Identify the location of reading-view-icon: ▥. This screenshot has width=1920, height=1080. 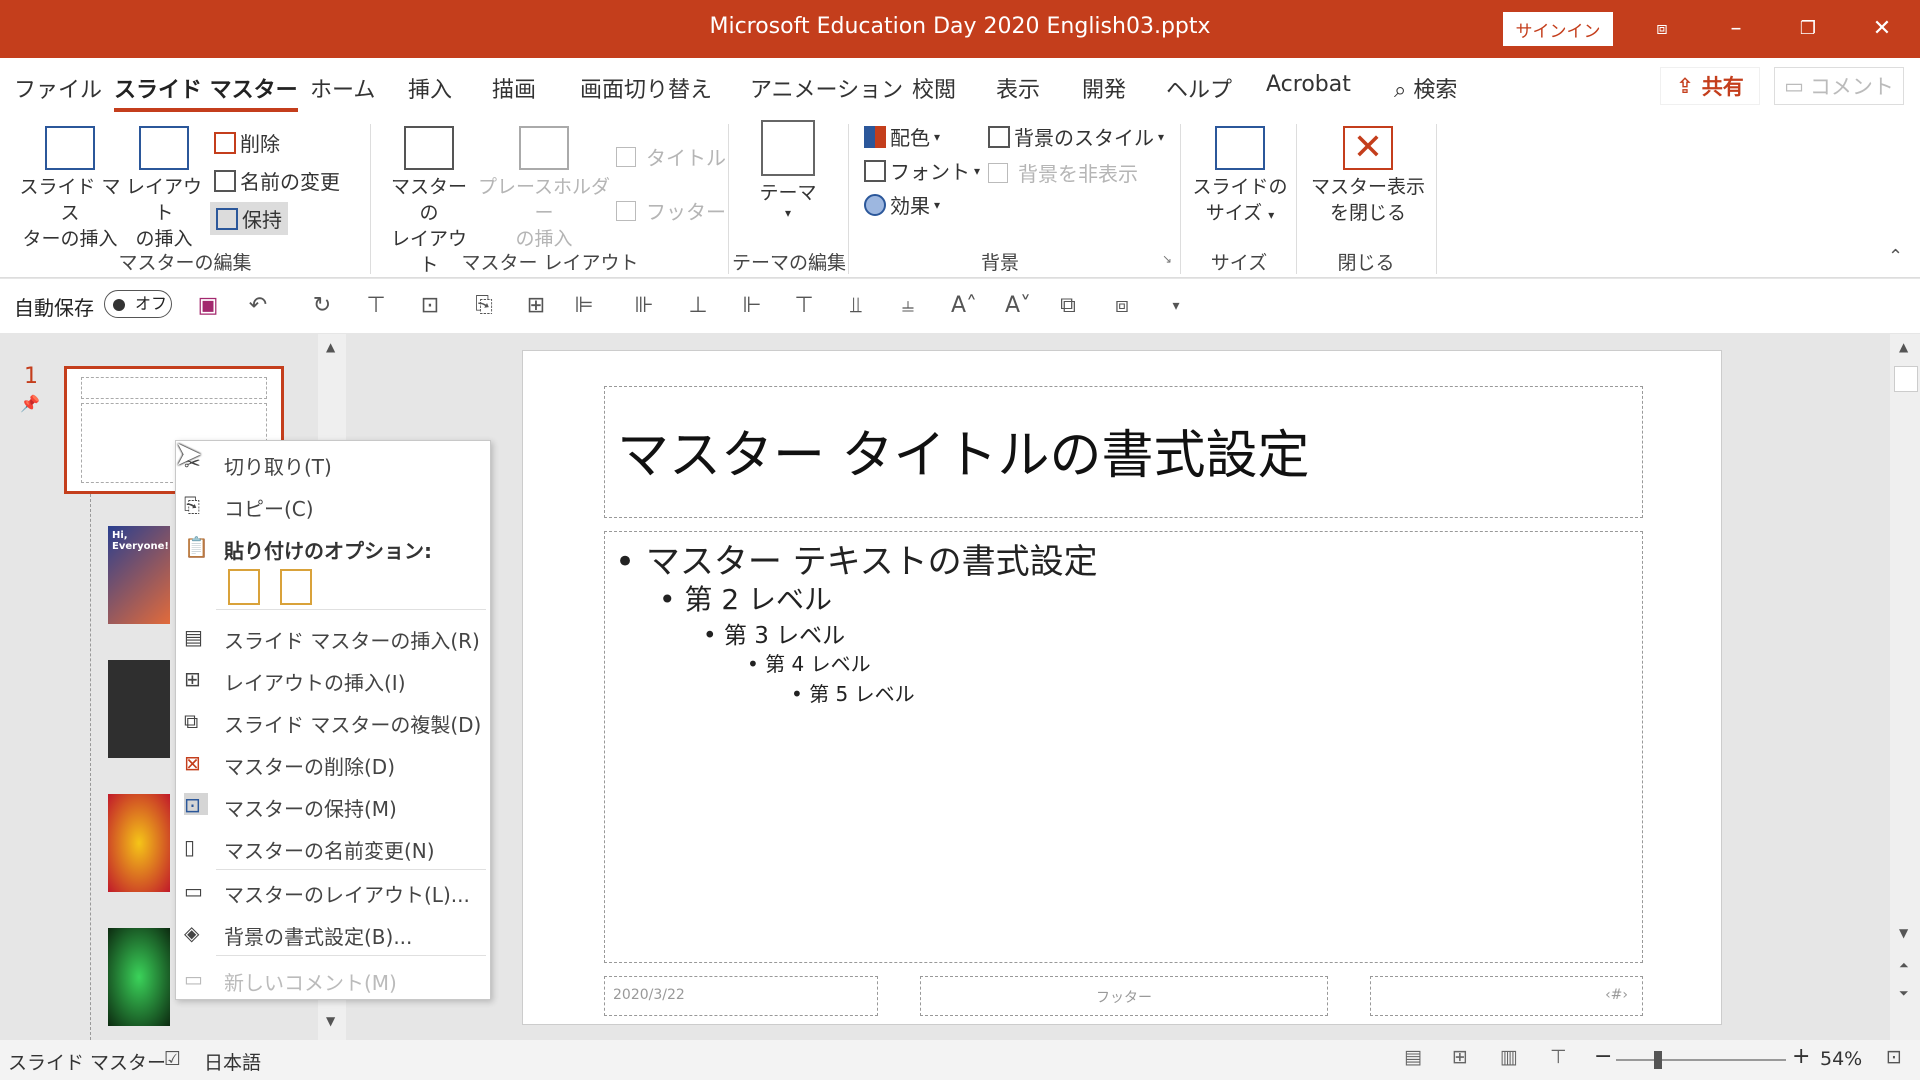
(1509, 1057).